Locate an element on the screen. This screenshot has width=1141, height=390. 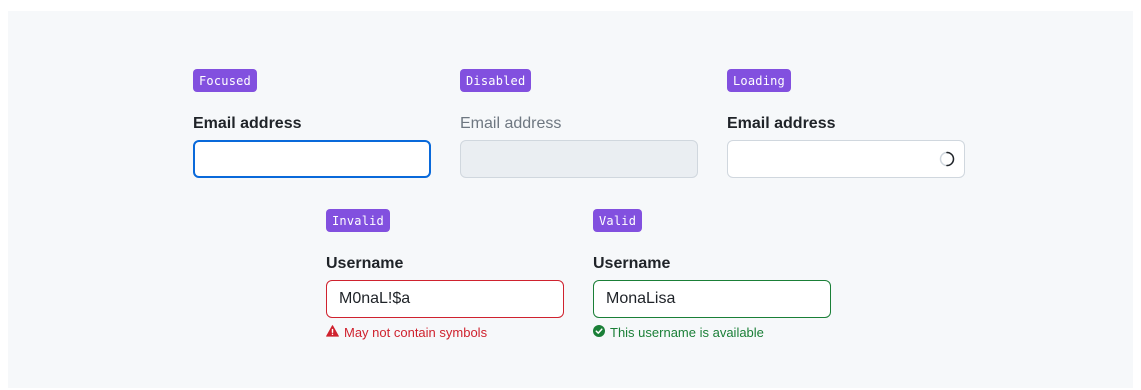
email-label-focused: Email address is located at coordinates (247, 123).